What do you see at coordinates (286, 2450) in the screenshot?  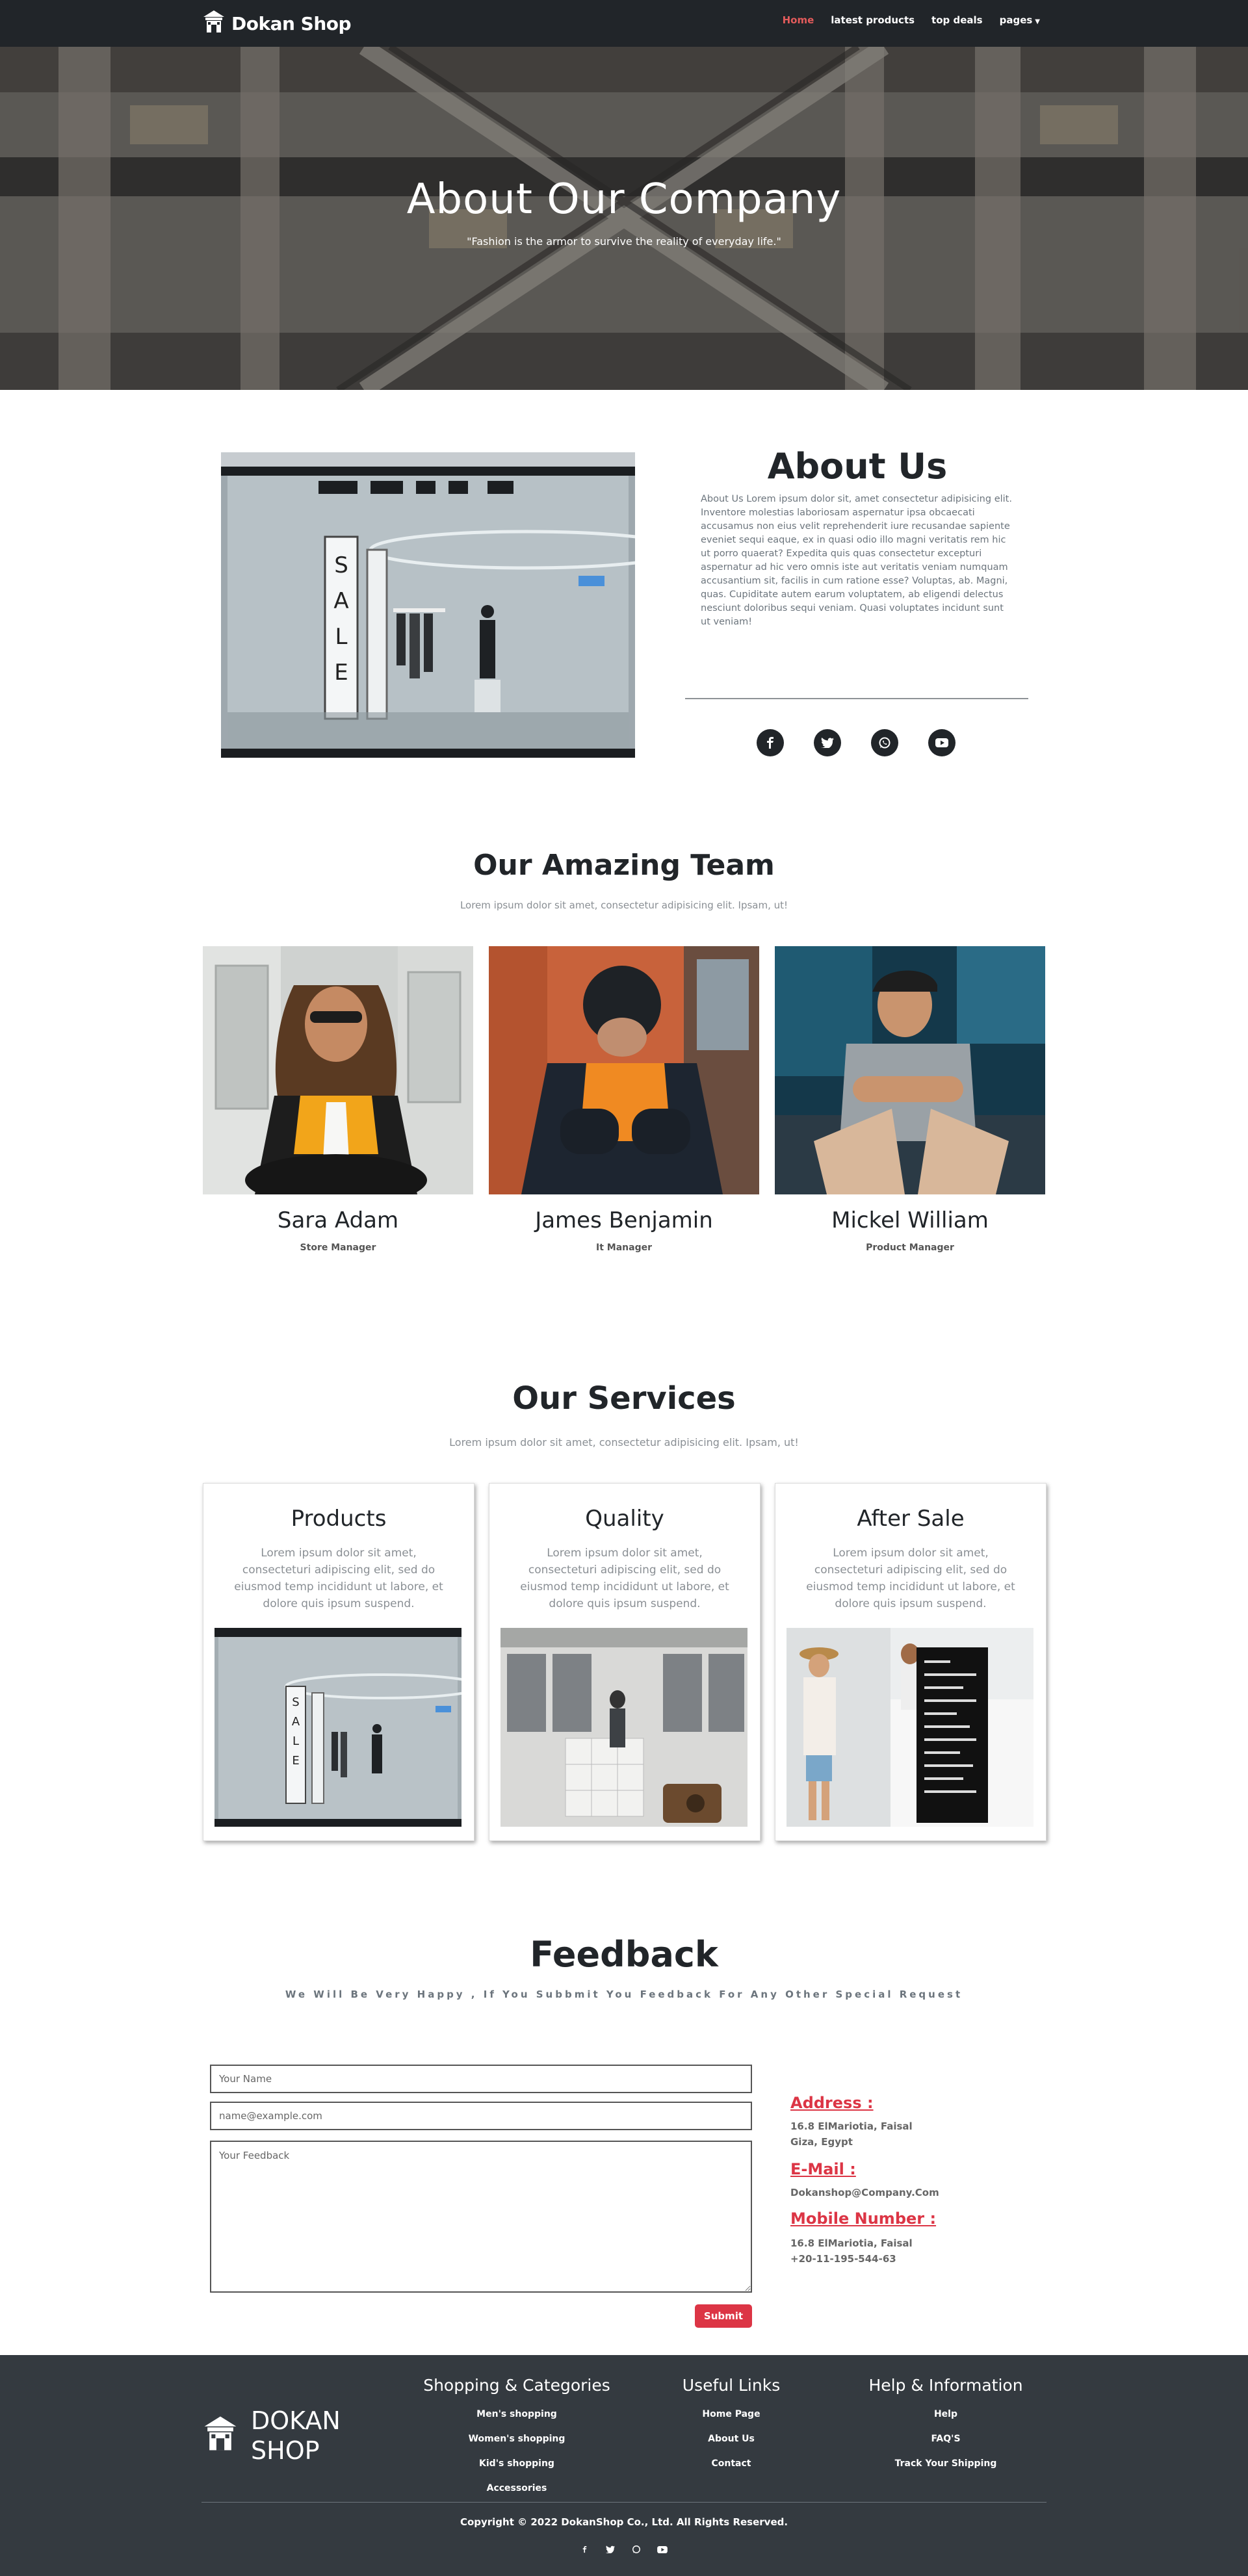 I see `footer-logo-line2: SHOP` at bounding box center [286, 2450].